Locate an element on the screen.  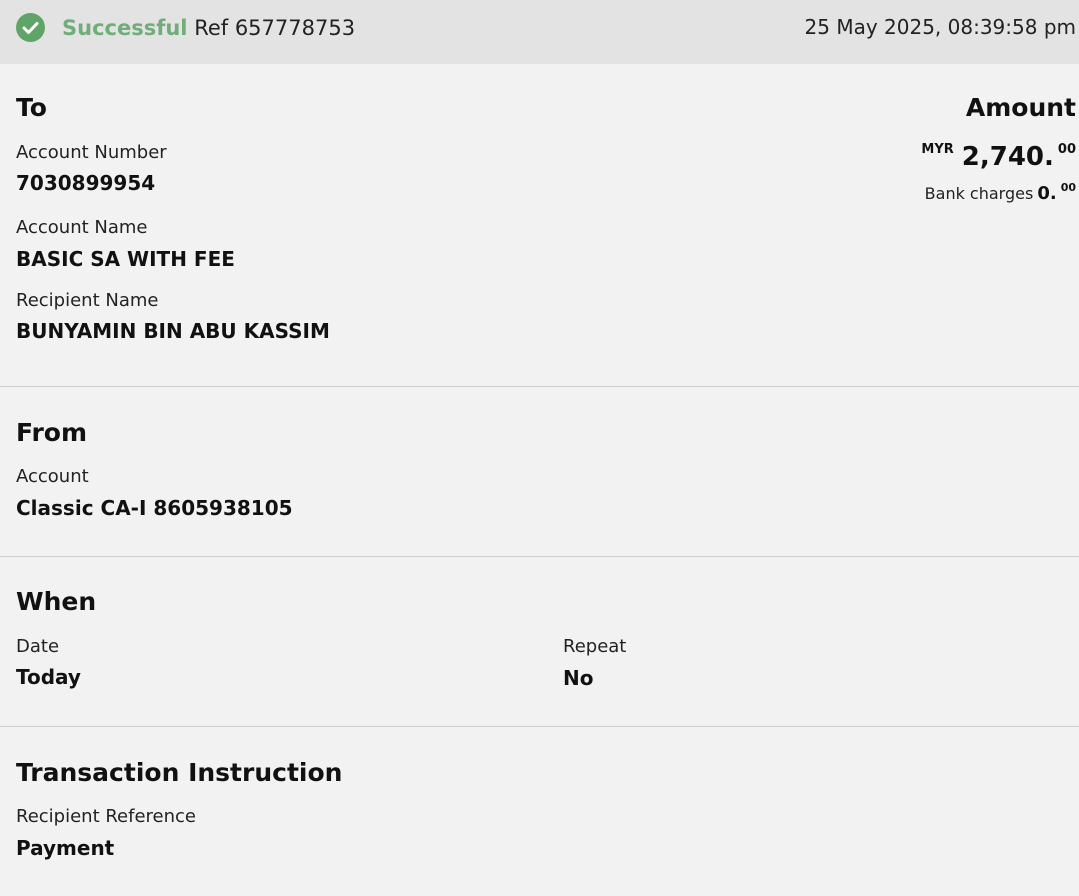
date-label: Date is located at coordinates (38, 646).